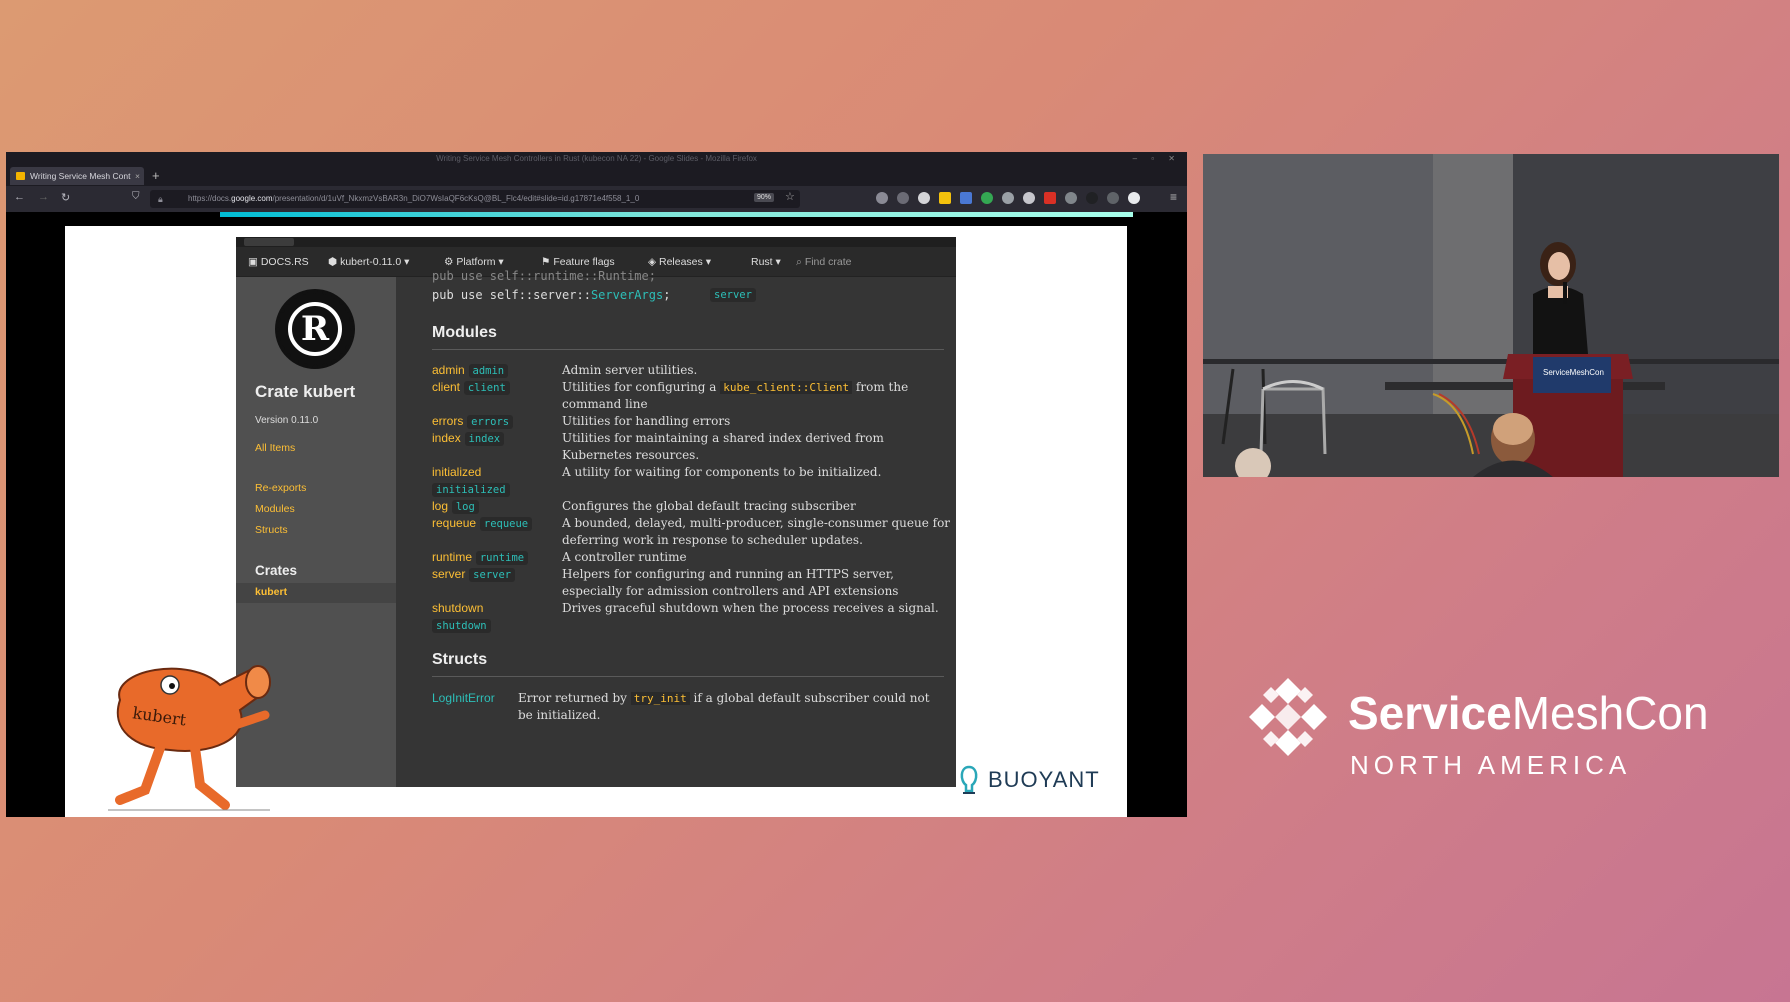 This screenshot has width=1790, height=1002. I want to click on extension-icons, so click(1008, 198).